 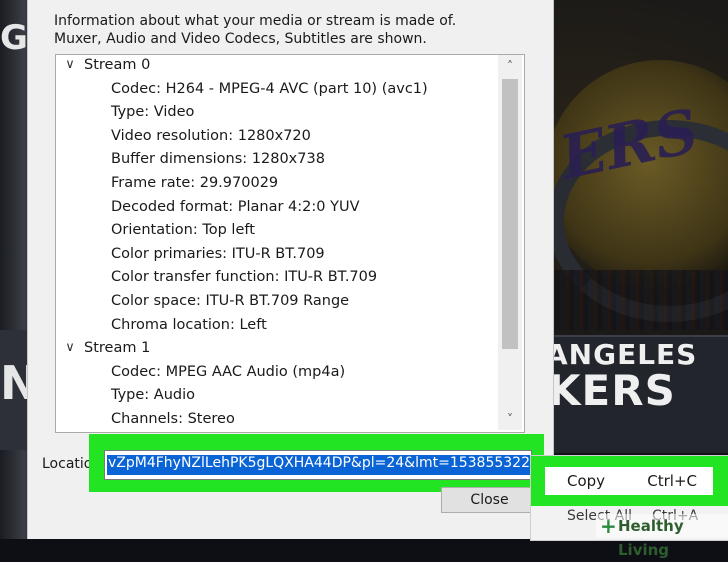 What do you see at coordinates (244, 277) in the screenshot?
I see `tree-row-label: Color transfer function: ITU-R BT.709` at bounding box center [244, 277].